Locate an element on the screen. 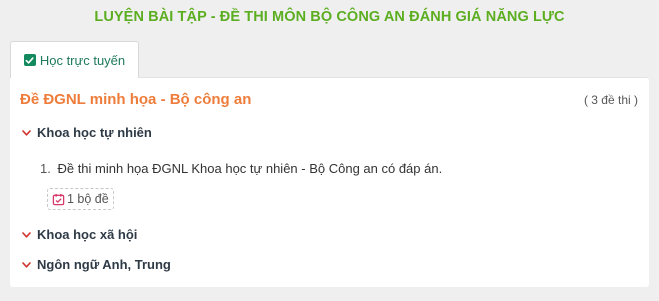 The height and width of the screenshot is (301, 659). category-khoa-hoc-xa-hoi: Khoa học xã hội is located at coordinates (79, 234).